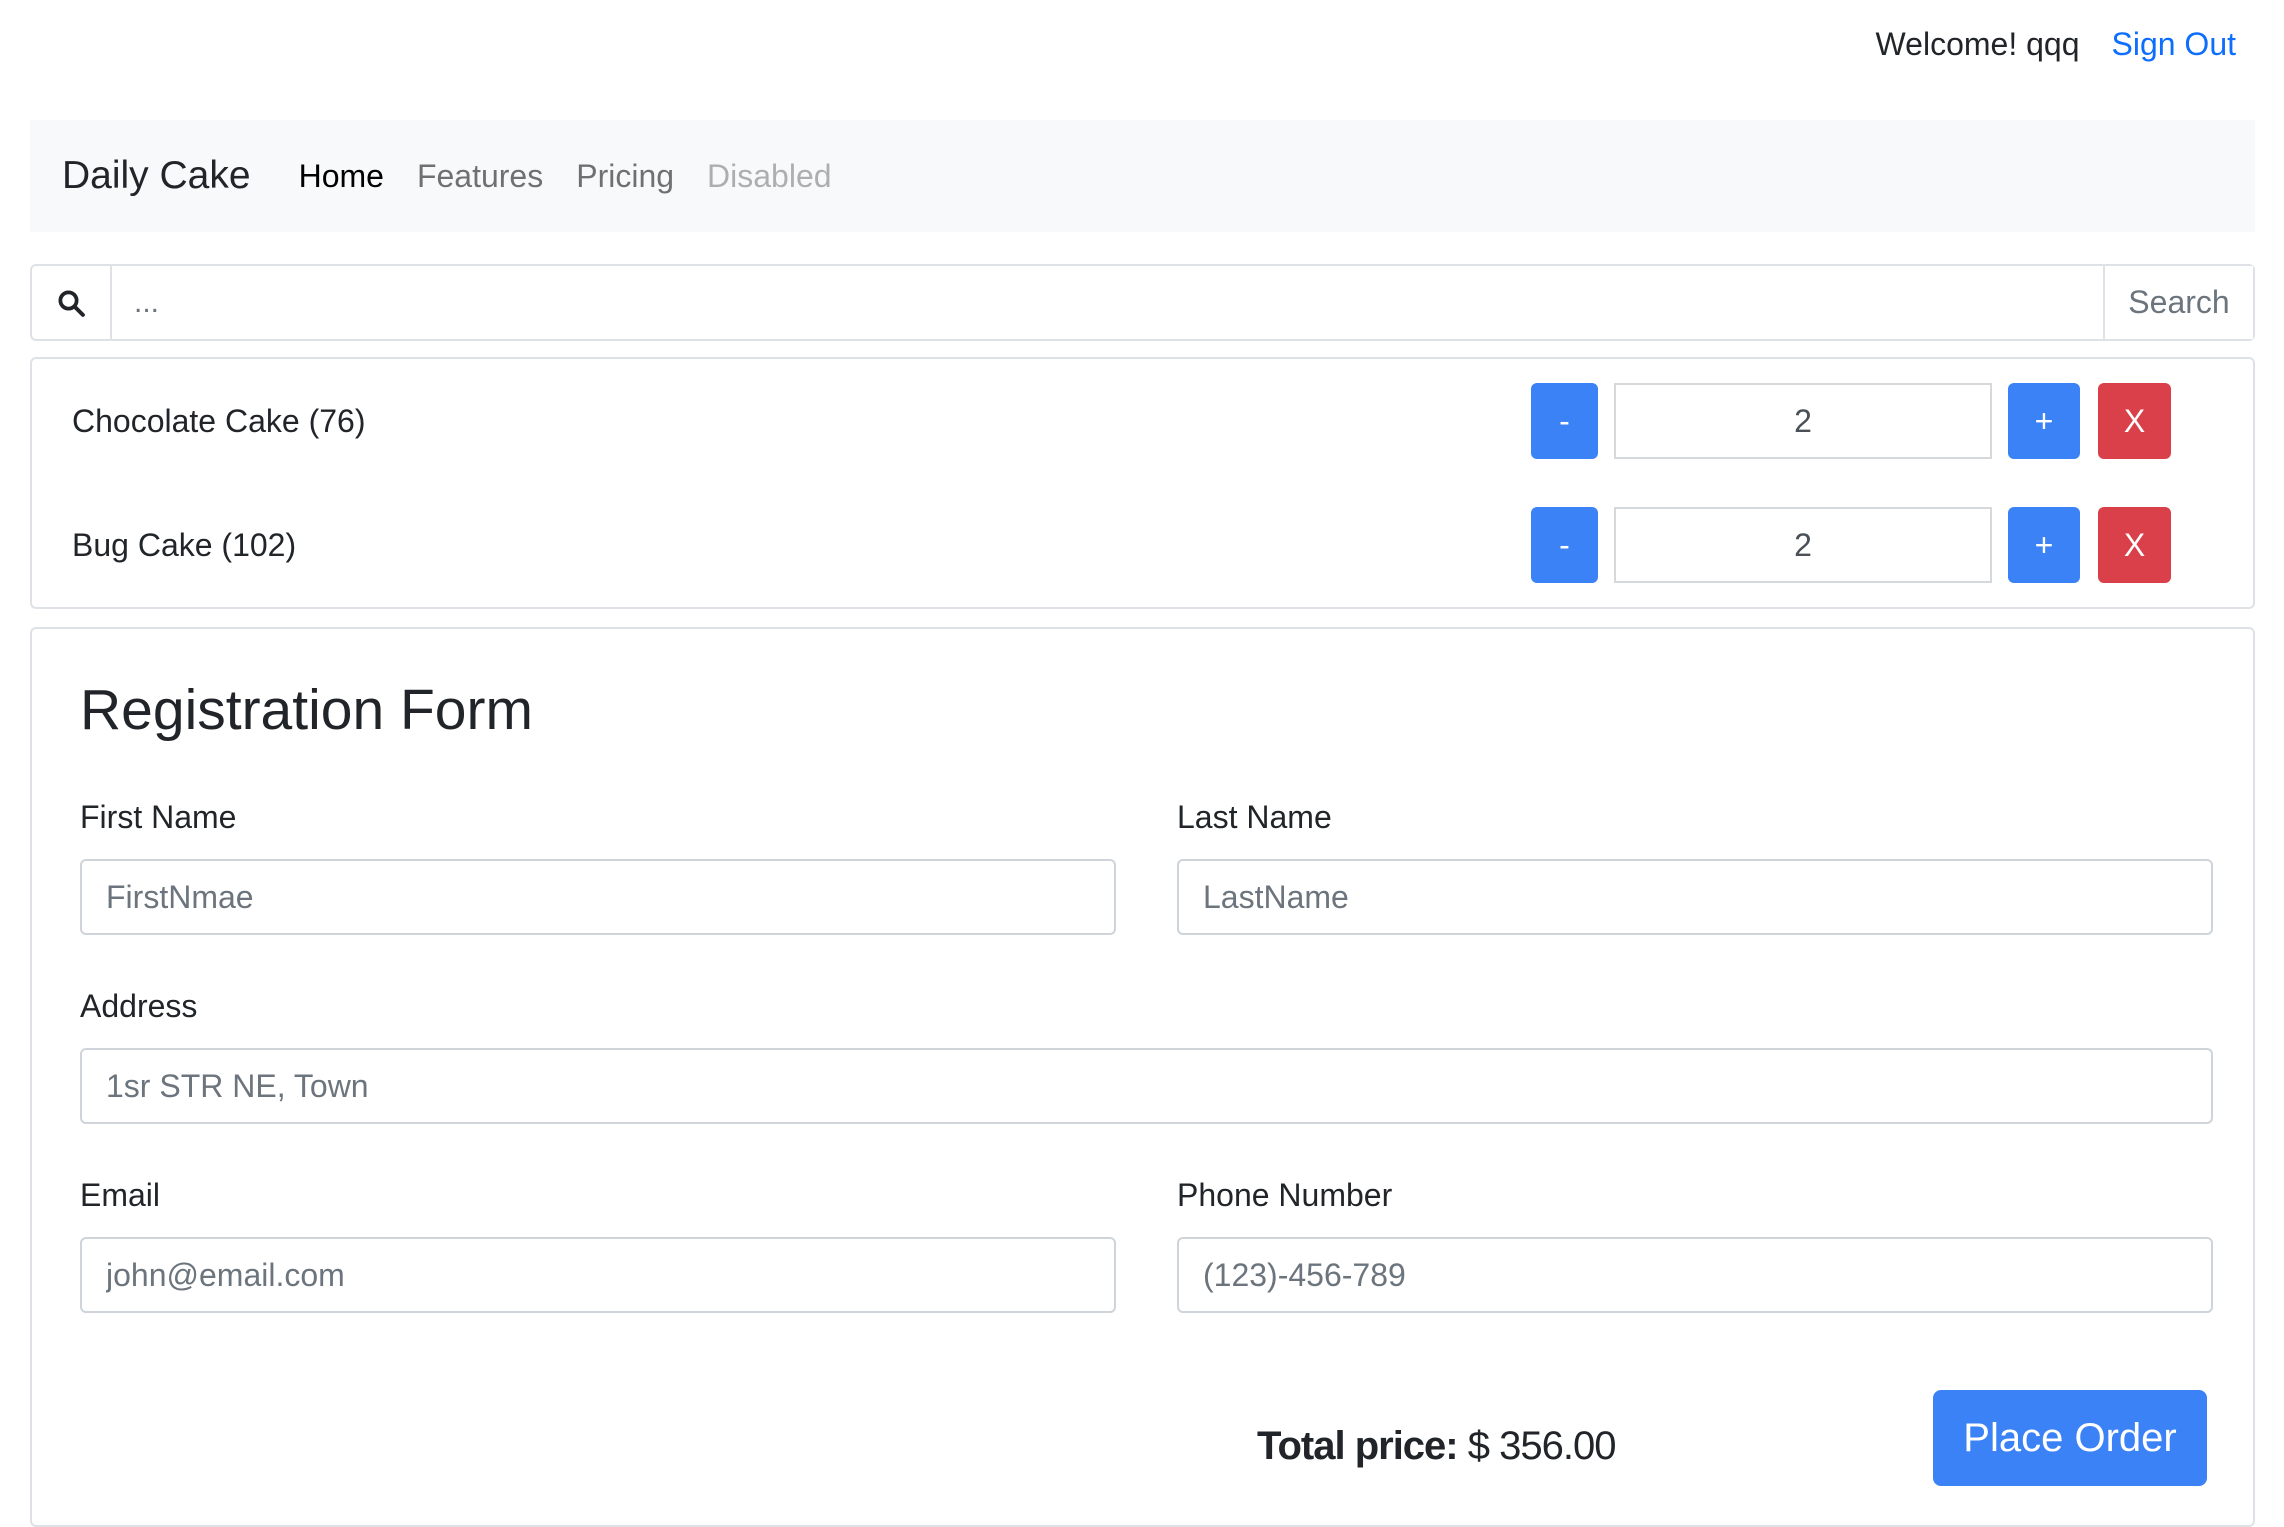  I want to click on last-name-field, so click(1695, 897).